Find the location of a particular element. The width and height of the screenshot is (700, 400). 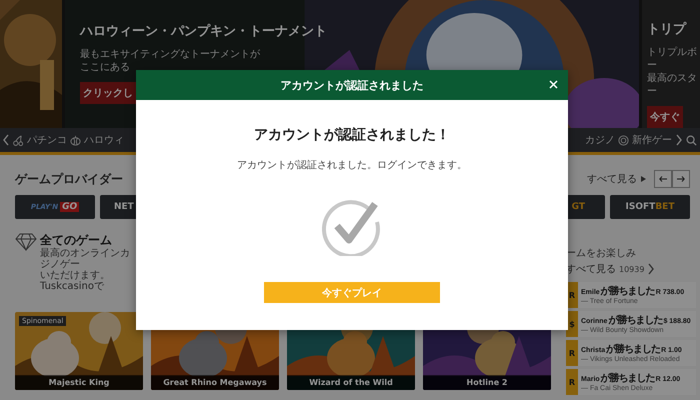

arrow-left-icon is located at coordinates (663, 179).